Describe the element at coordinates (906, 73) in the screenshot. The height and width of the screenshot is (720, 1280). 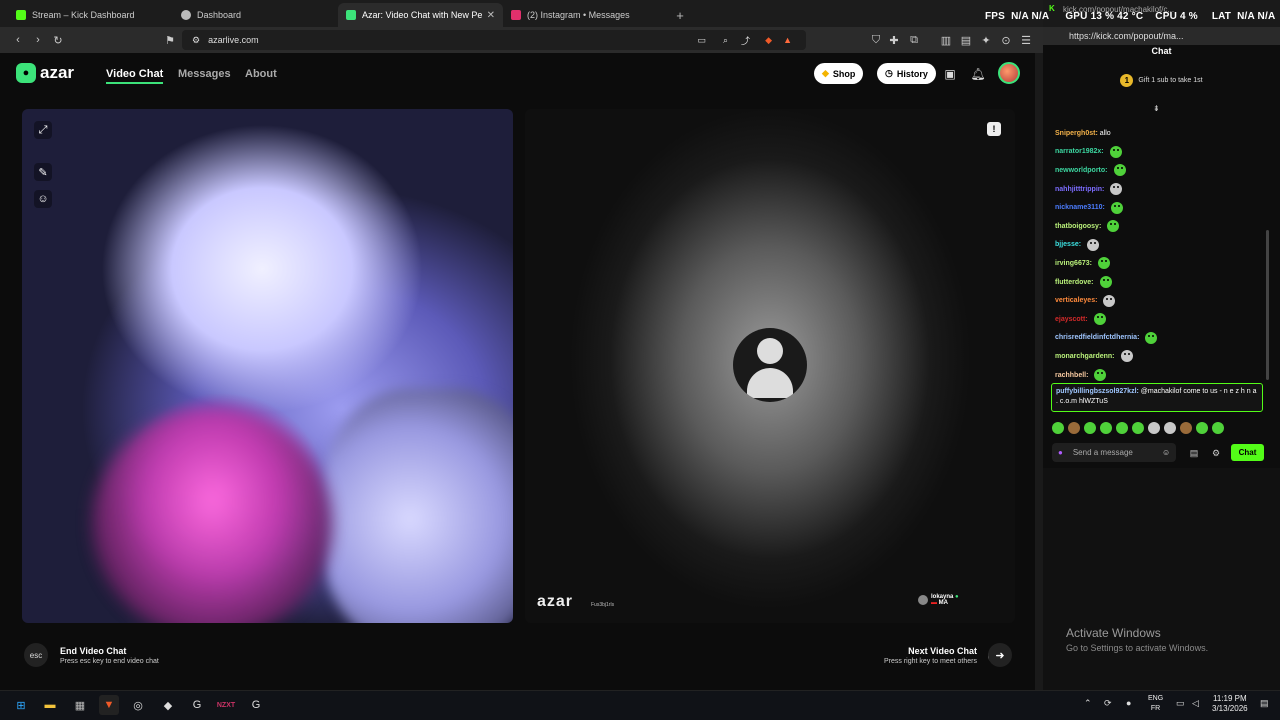
I see `history-button: ◷ History` at that location.